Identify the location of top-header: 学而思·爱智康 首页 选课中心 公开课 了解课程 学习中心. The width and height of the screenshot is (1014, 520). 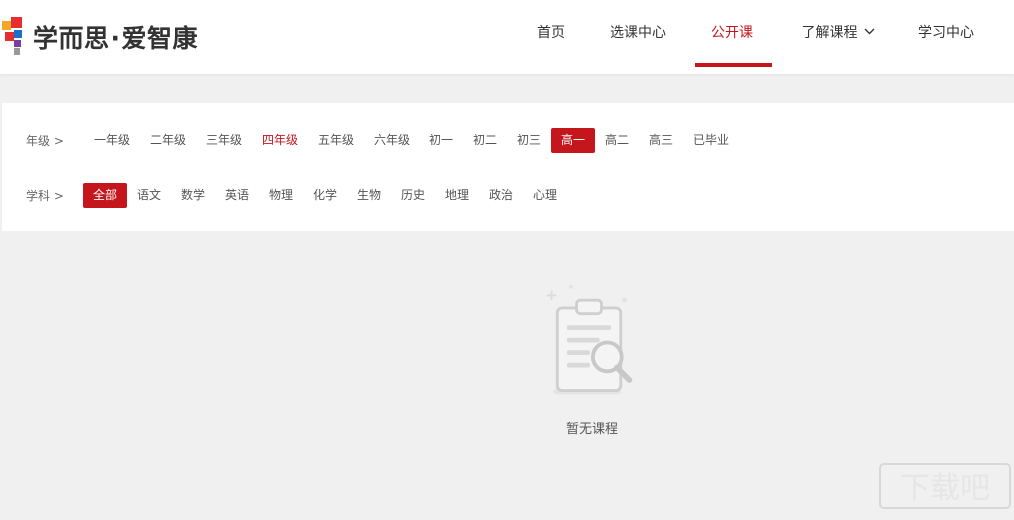
(507, 37).